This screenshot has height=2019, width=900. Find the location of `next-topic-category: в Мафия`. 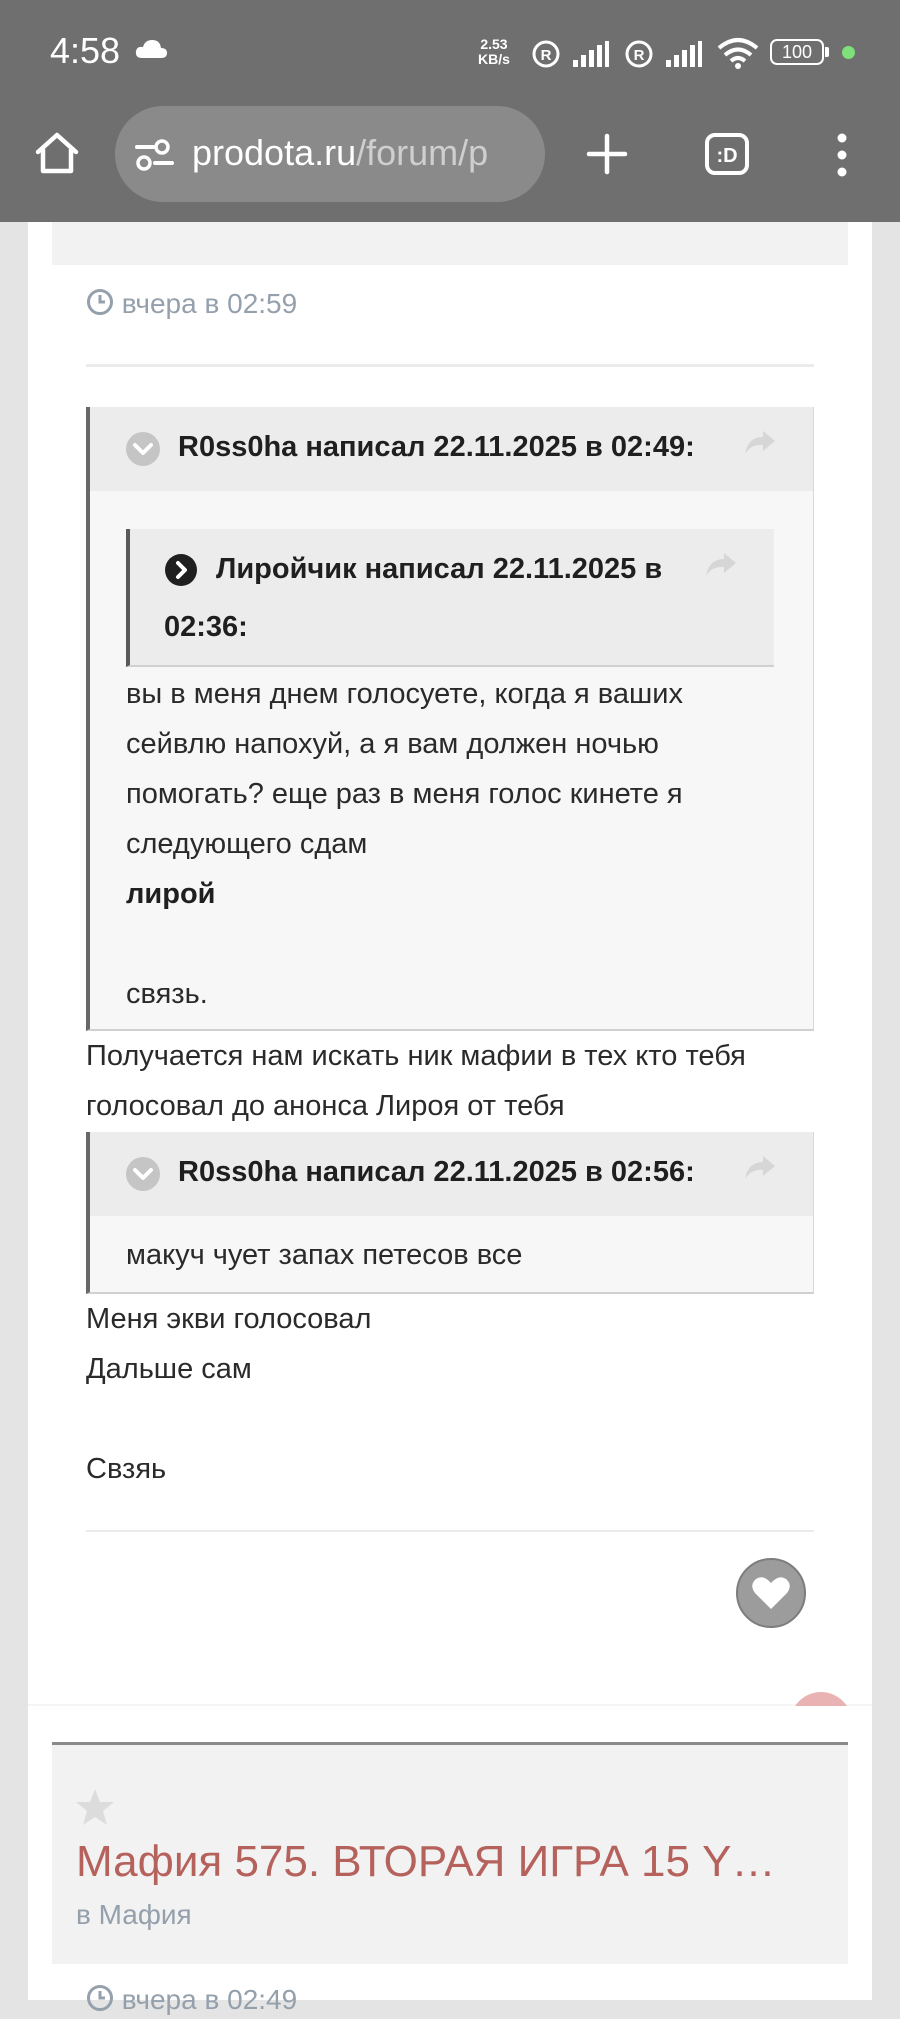

next-topic-category: в Мафия is located at coordinates (134, 1915).